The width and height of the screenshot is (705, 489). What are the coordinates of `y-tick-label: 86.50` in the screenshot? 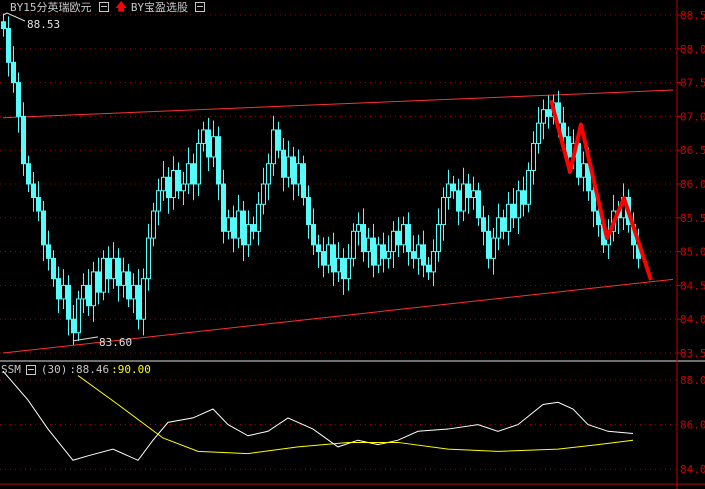 It's located at (692, 150).